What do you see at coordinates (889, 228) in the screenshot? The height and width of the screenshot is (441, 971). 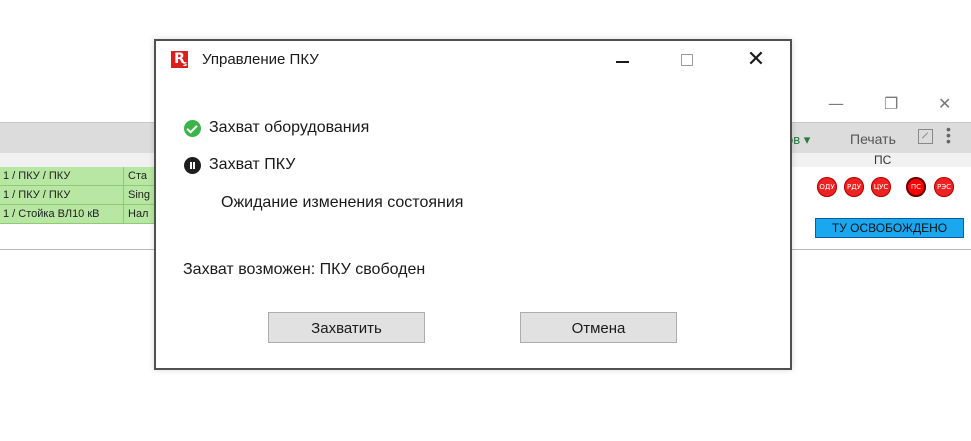 I see `status-badge: ТУ ОСВОБОЖДЕНО` at bounding box center [889, 228].